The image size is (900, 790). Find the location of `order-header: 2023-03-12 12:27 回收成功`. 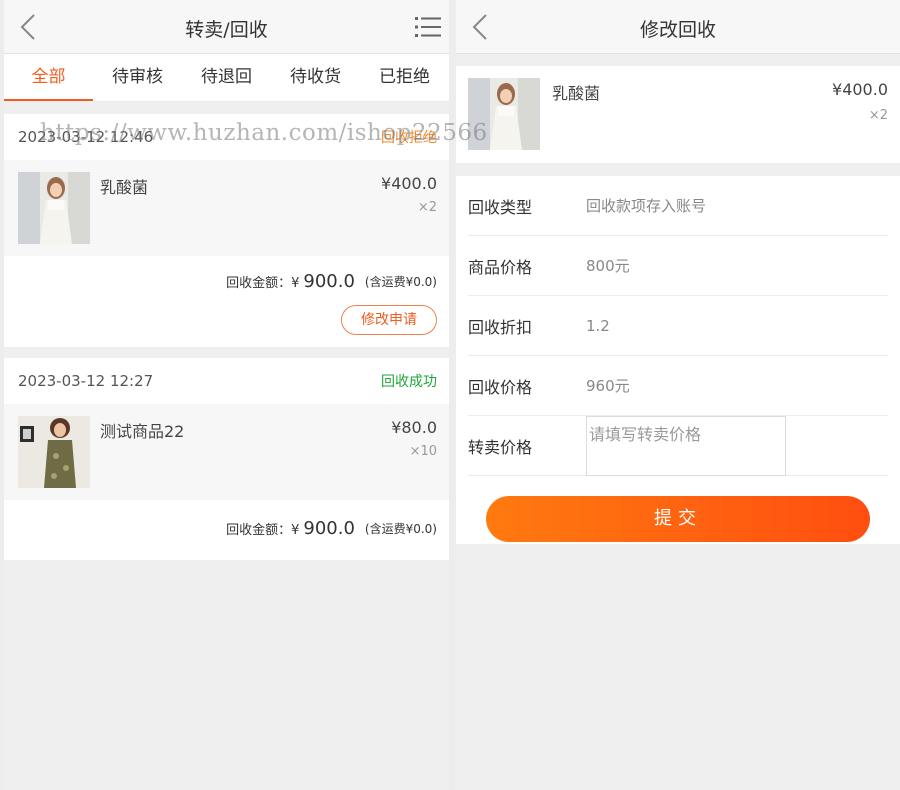

order-header: 2023-03-12 12:27 回收成功 is located at coordinates (226, 381).